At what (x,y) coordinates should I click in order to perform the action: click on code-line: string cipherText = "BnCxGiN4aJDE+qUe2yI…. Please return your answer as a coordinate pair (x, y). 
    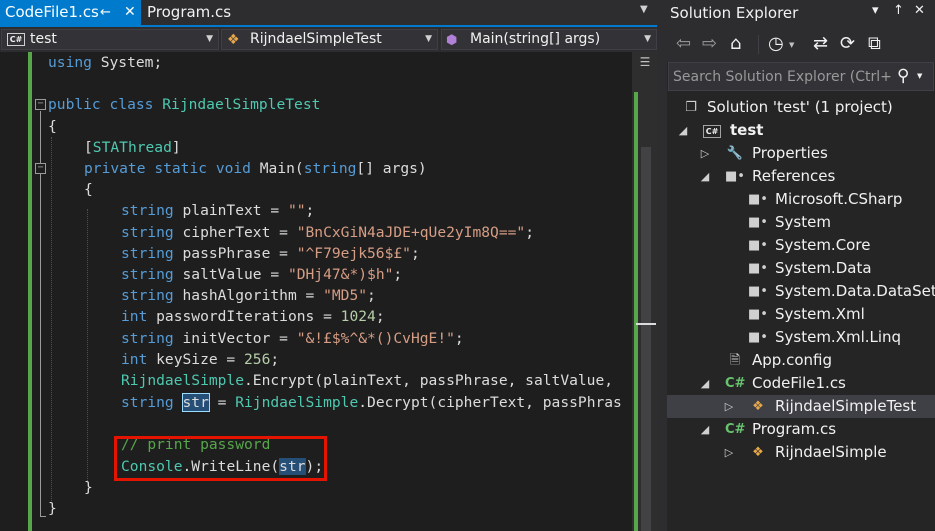
    Looking at the image, I should click on (327, 232).